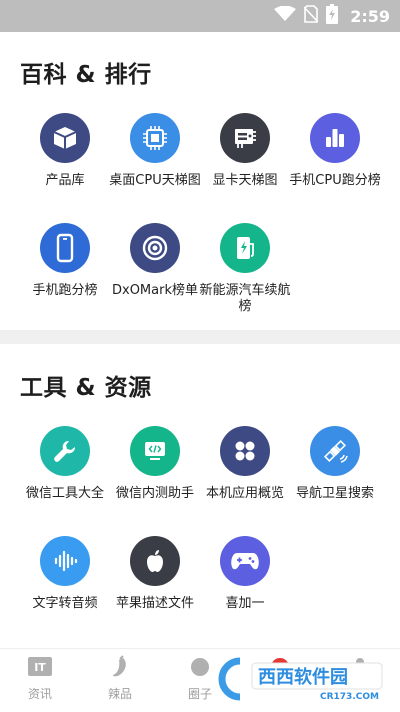 This screenshot has width=400, height=712. Describe the element at coordinates (332, 16) in the screenshot. I see `battery-charging-icon` at that location.